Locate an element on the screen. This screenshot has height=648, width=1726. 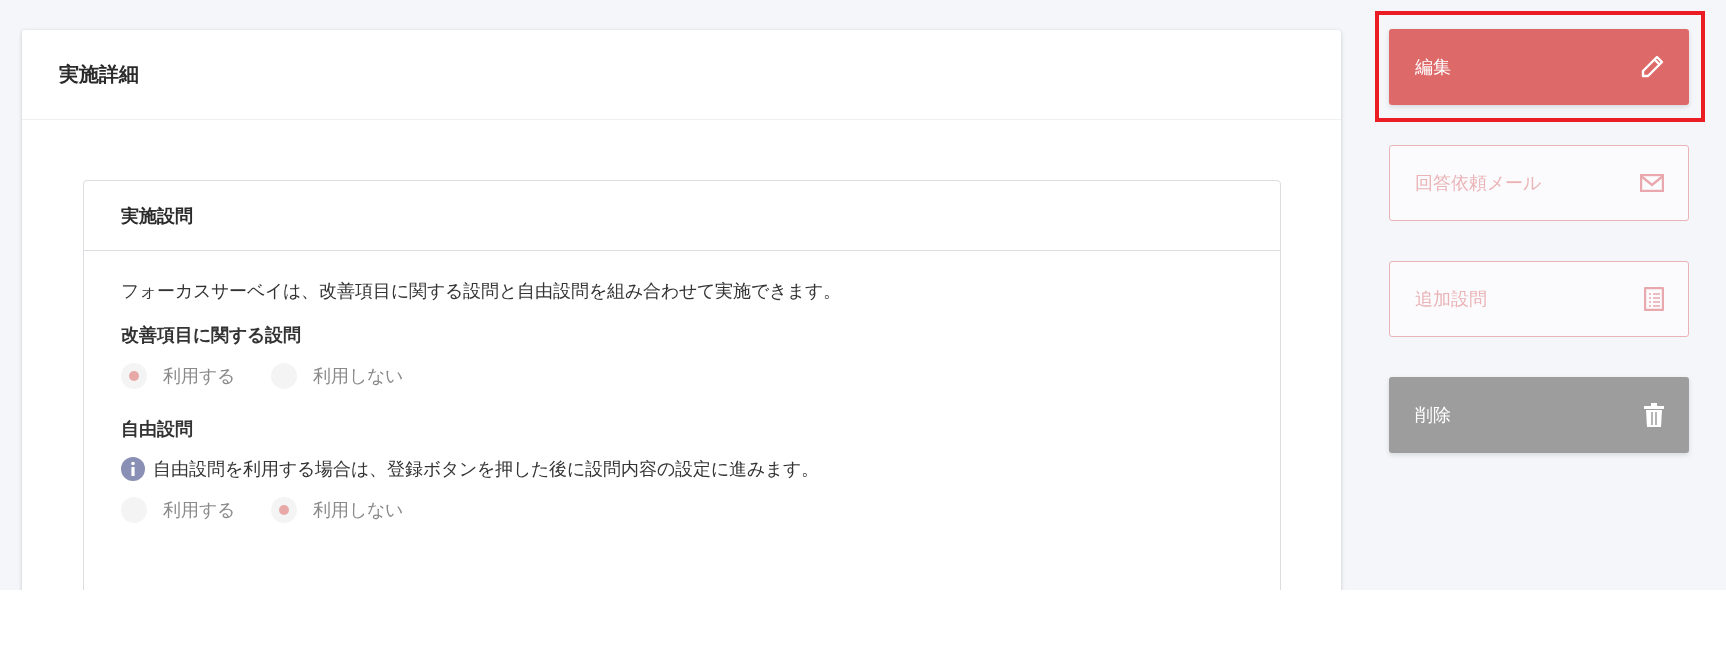
card-title: 実施詳細 is located at coordinates (681, 75).